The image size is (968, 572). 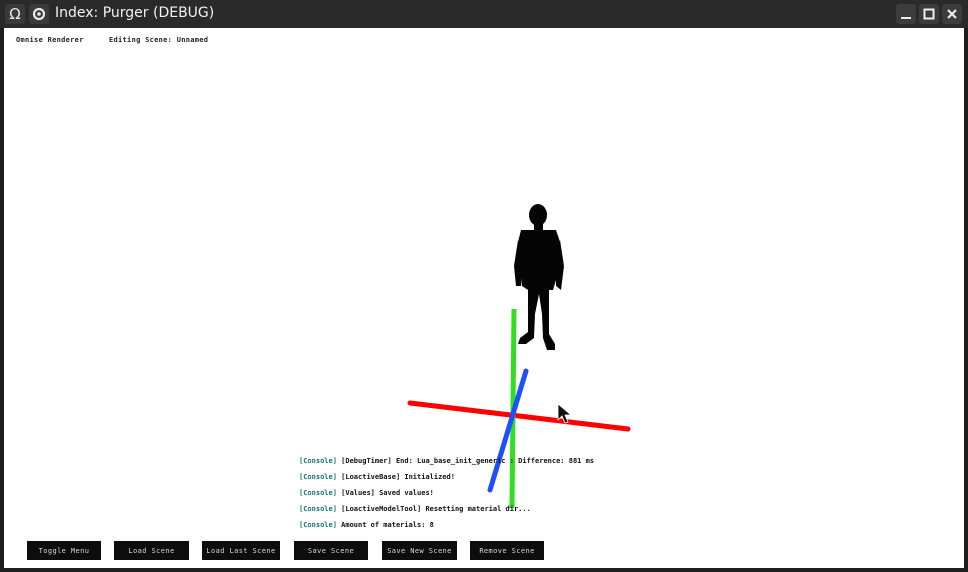 I want to click on window-title: Index: Purger (DEBUG), so click(x=135, y=13).